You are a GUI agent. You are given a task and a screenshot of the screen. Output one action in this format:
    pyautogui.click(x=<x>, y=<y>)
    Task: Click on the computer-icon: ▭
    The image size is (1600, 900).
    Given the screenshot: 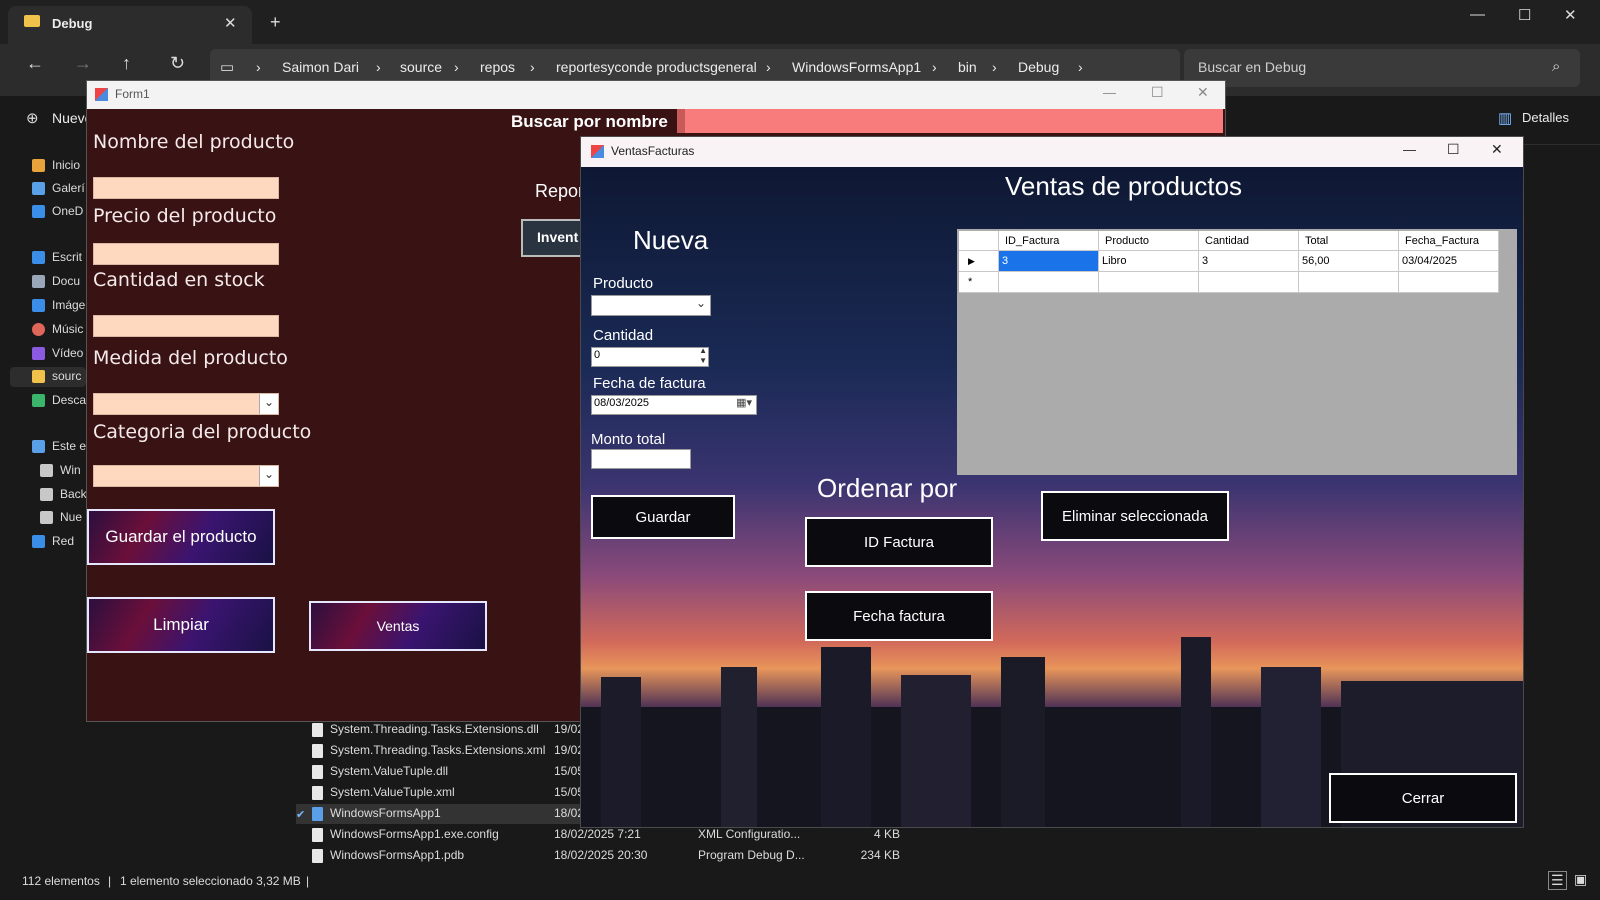 What is the action you would take?
    pyautogui.click(x=227, y=67)
    